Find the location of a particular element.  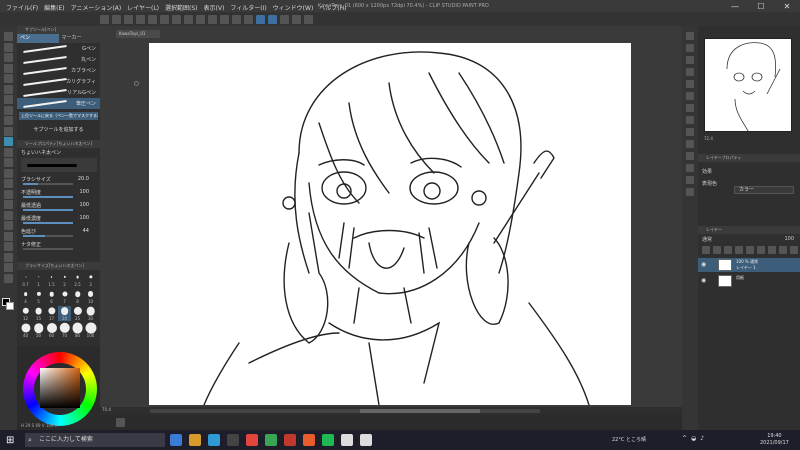

minimize-button: — is located at coordinates (735, 6).